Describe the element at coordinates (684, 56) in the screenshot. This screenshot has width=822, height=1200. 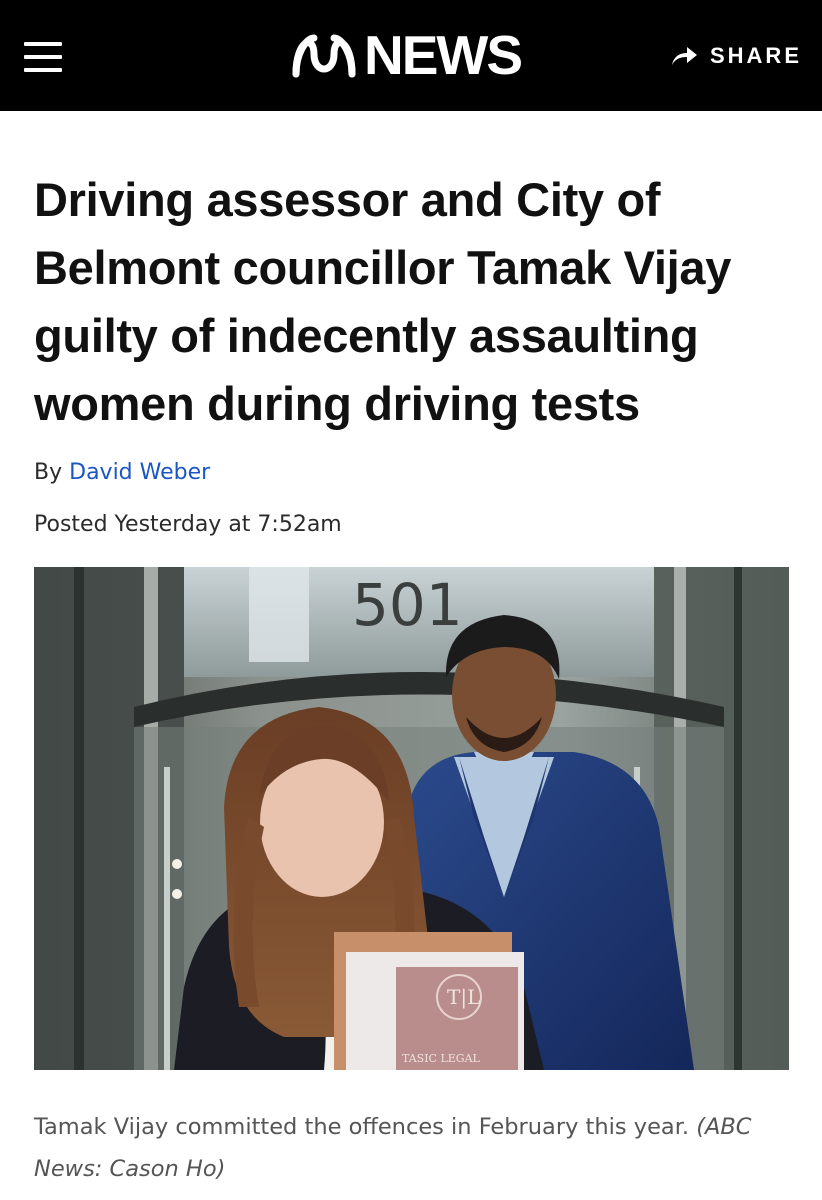
I see `share-arrow-icon` at that location.